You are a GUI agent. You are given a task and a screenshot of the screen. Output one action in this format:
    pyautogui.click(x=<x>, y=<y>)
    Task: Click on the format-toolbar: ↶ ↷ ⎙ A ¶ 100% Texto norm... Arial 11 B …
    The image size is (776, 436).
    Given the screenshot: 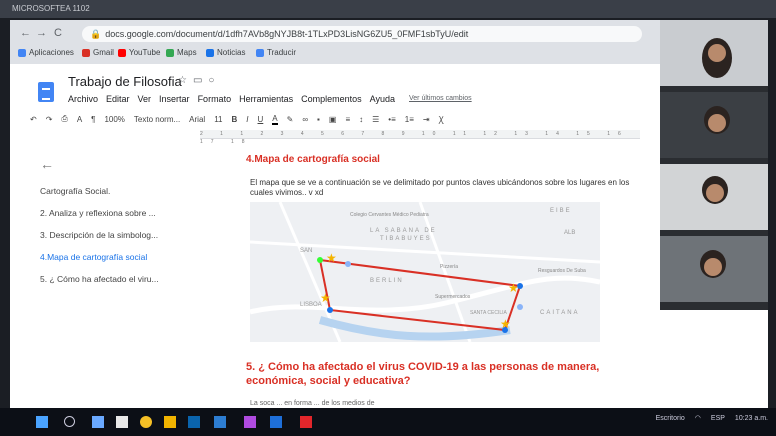 What is the action you would take?
    pyautogui.click(x=335, y=119)
    